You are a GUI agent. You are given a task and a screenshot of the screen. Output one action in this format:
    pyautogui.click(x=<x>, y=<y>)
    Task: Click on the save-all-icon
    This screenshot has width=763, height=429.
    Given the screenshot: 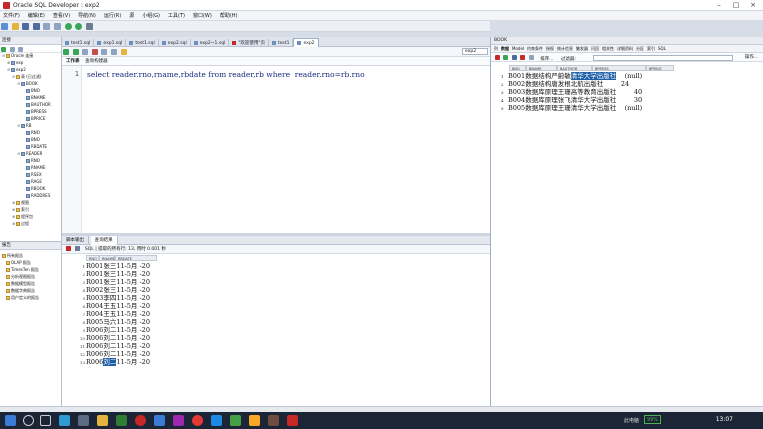 What is the action you would take?
    pyautogui.click(x=36, y=26)
    